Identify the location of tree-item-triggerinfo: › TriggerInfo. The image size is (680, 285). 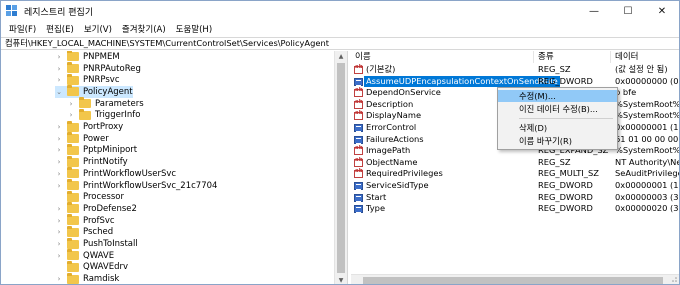
(103, 115).